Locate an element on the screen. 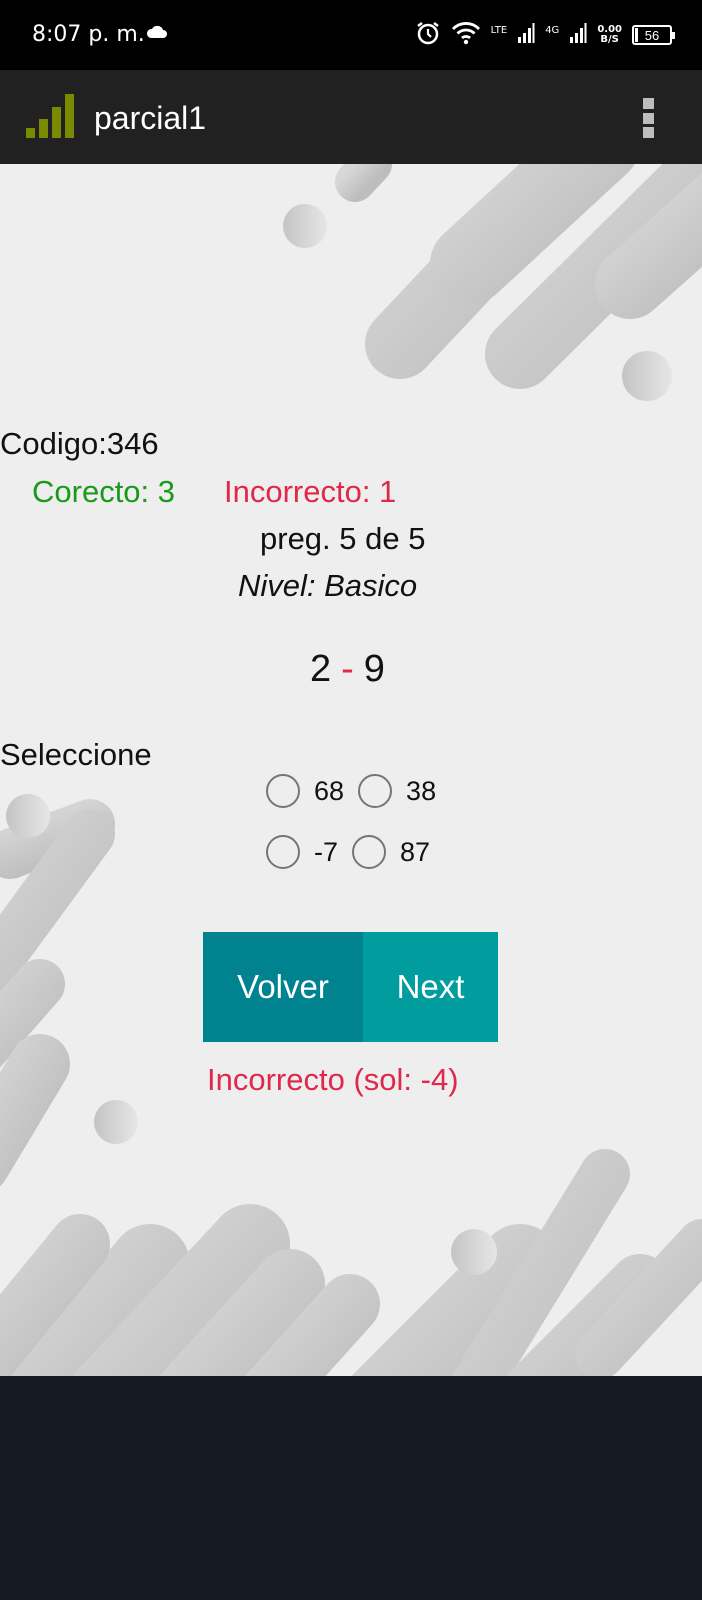 The image size is (702, 1600). operator: - is located at coordinates (347, 669).